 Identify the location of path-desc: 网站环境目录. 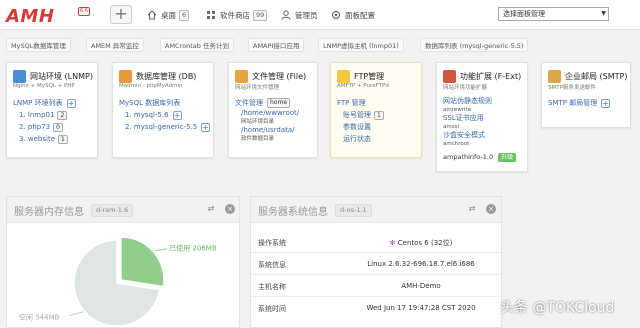
(258, 122).